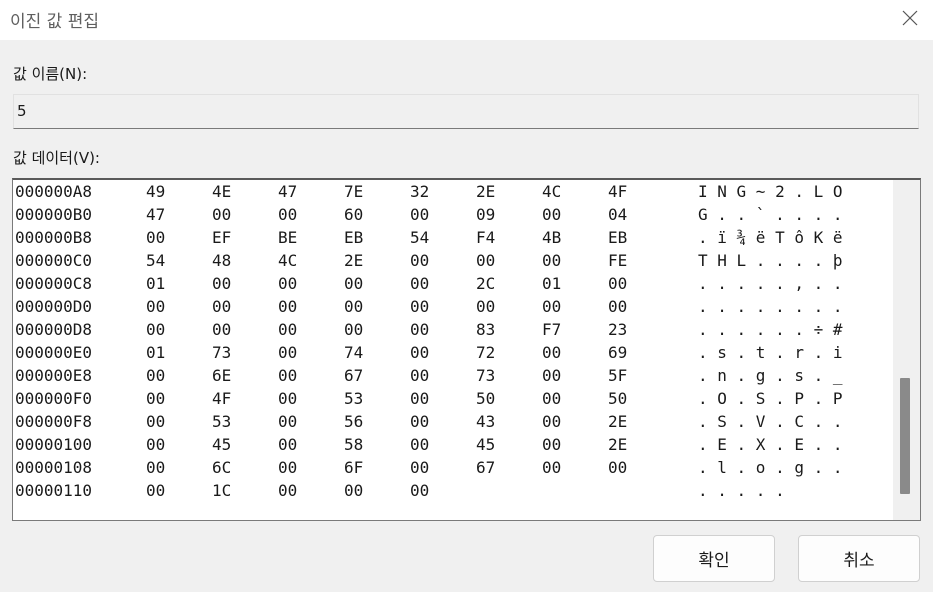  Describe the element at coordinates (770, 444) in the screenshot. I see `hex-ascii: . E . X . E . .` at that location.